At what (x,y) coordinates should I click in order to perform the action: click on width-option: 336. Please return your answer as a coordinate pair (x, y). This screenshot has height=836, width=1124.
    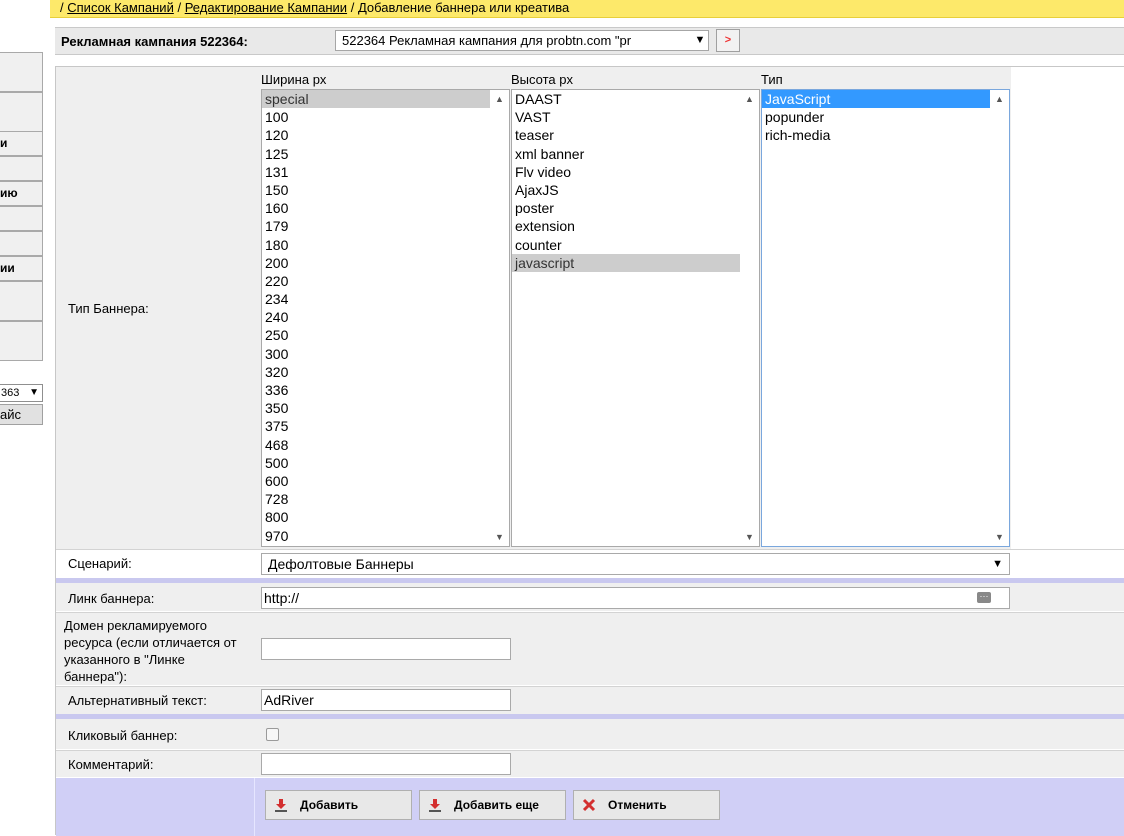
    Looking at the image, I should click on (376, 390).